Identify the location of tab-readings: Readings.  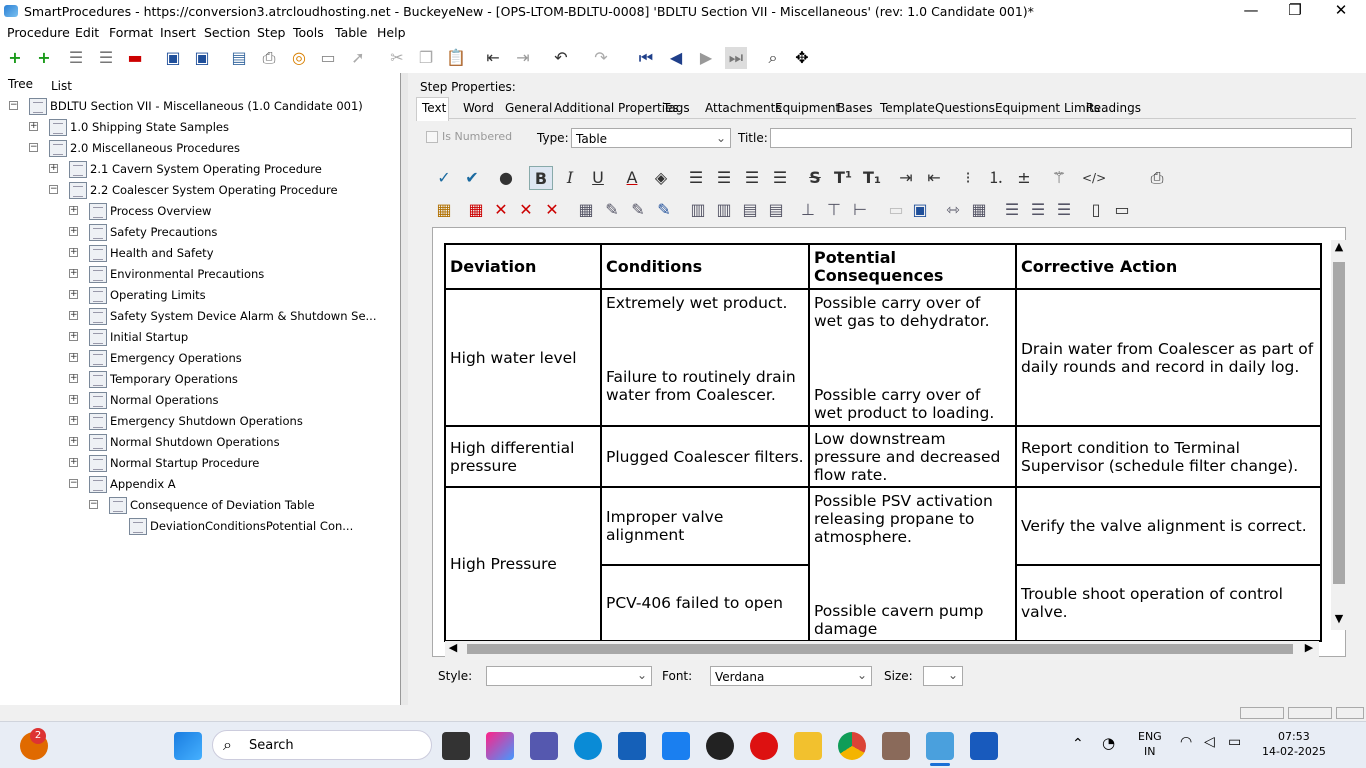
(1113, 108).